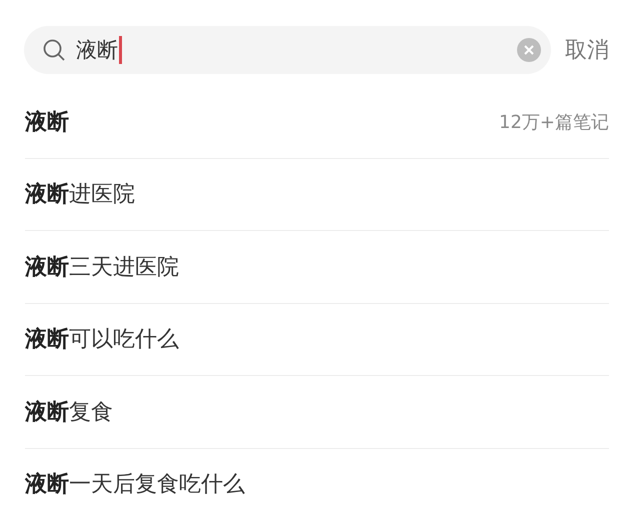  I want to click on search-value: 液断, so click(99, 50).